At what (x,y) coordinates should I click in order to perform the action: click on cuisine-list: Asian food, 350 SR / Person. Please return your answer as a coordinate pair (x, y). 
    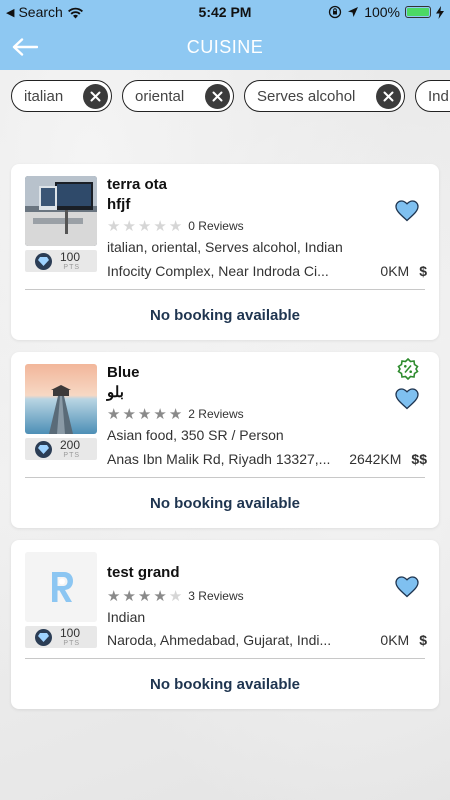
    Looking at the image, I should click on (195, 435).